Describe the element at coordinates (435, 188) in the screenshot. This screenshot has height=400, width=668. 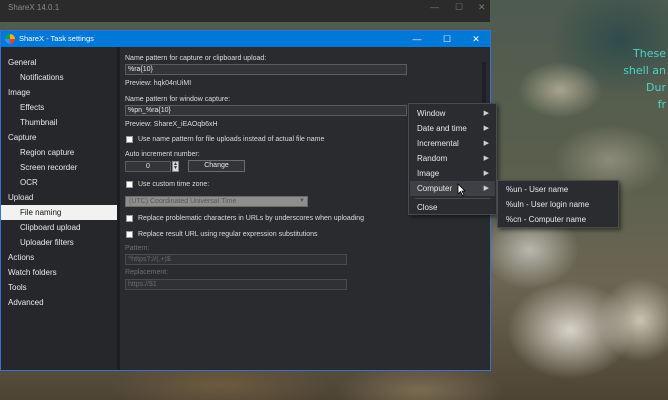
I see `menu-item-label: Computer` at that location.